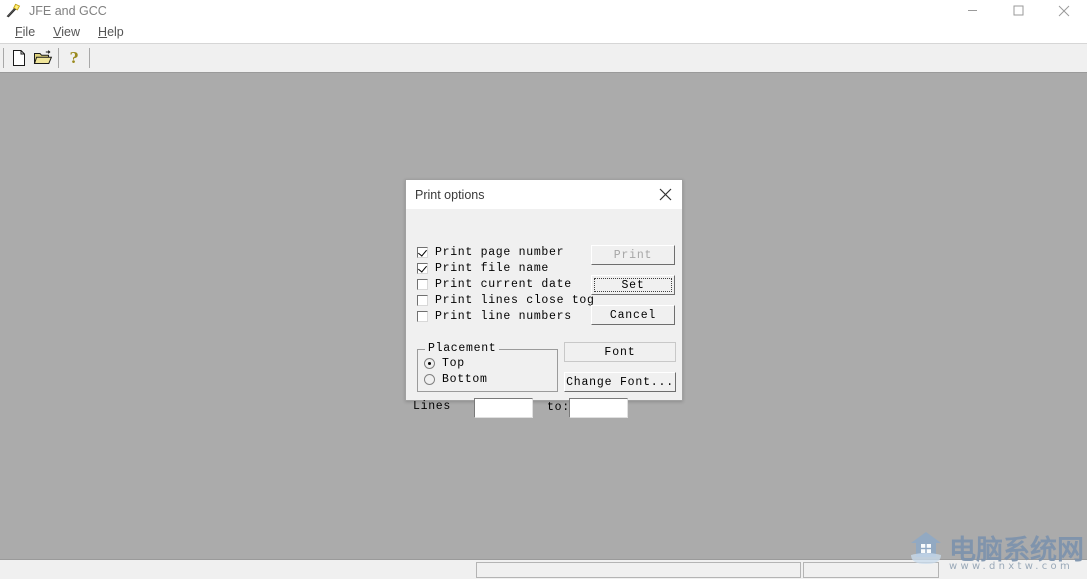 The image size is (1087, 579). Describe the element at coordinates (465, 379) in the screenshot. I see `radio-label-bottom: Bottom` at that location.